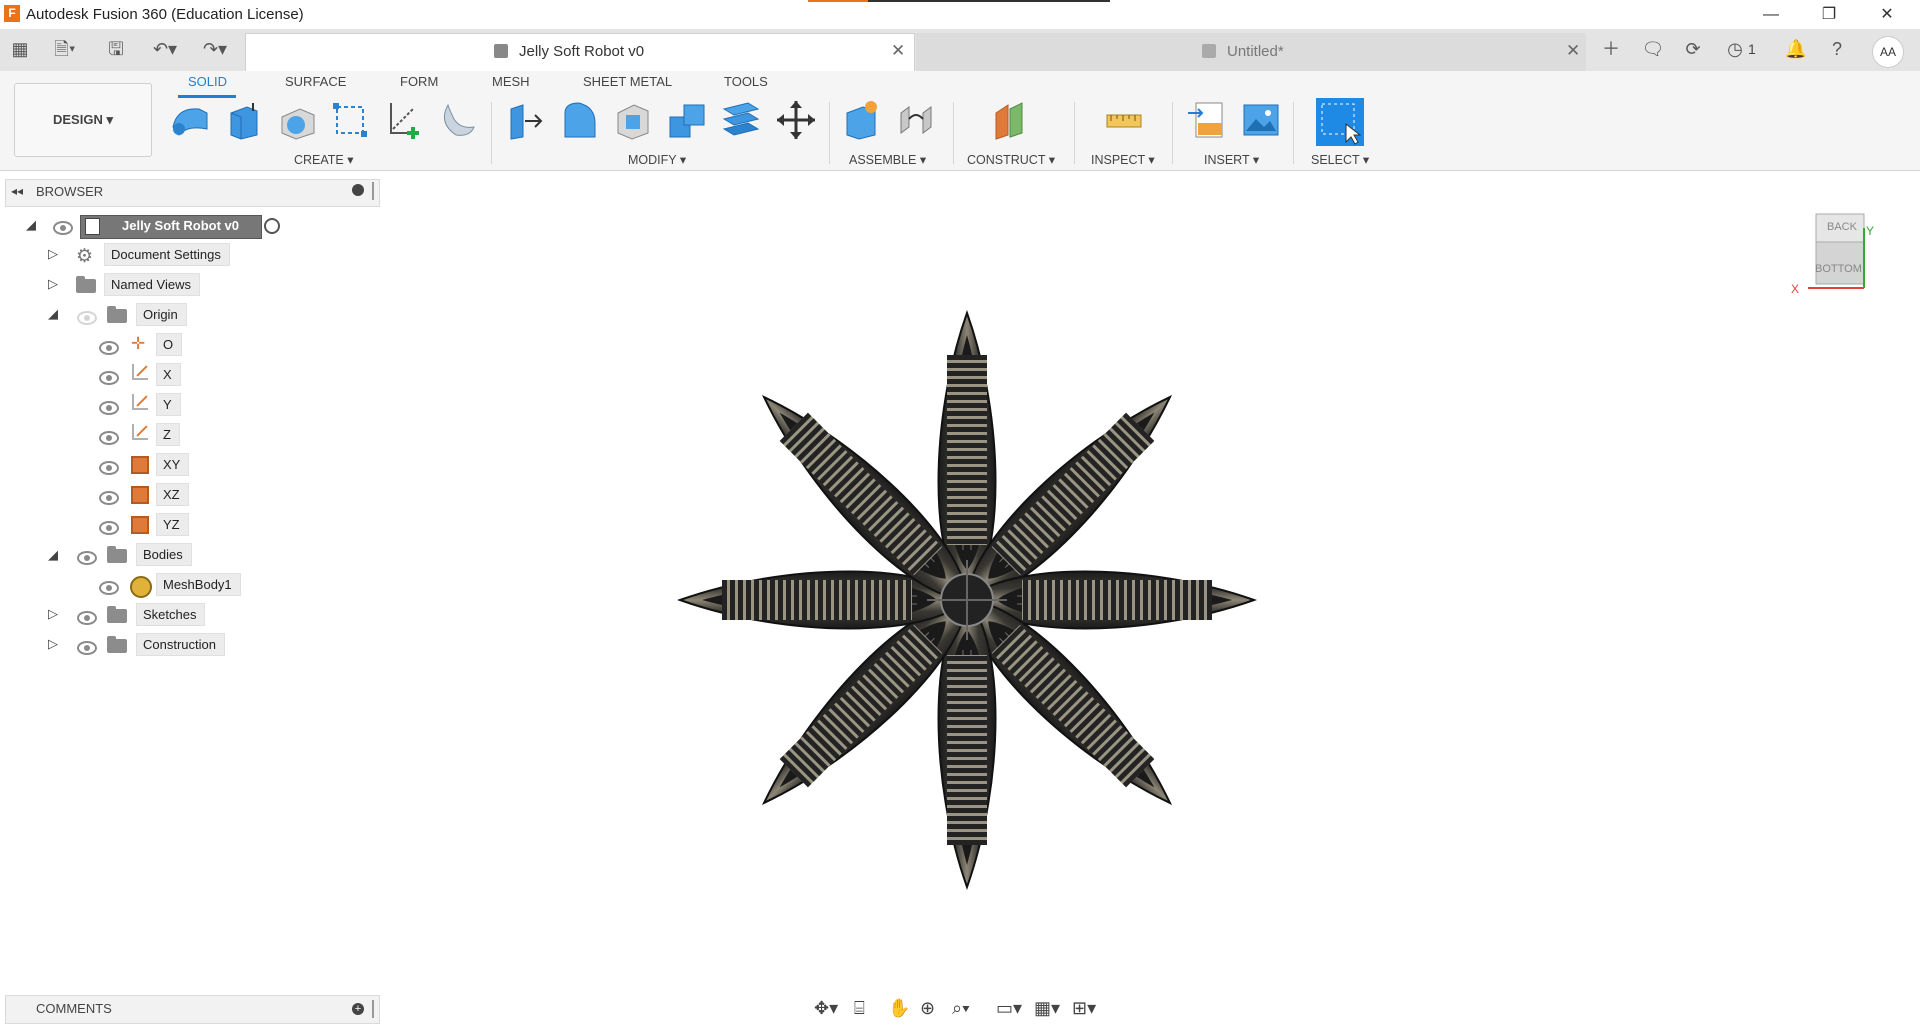 The image size is (1920, 1025). I want to click on activate-radio-icon, so click(272, 226).